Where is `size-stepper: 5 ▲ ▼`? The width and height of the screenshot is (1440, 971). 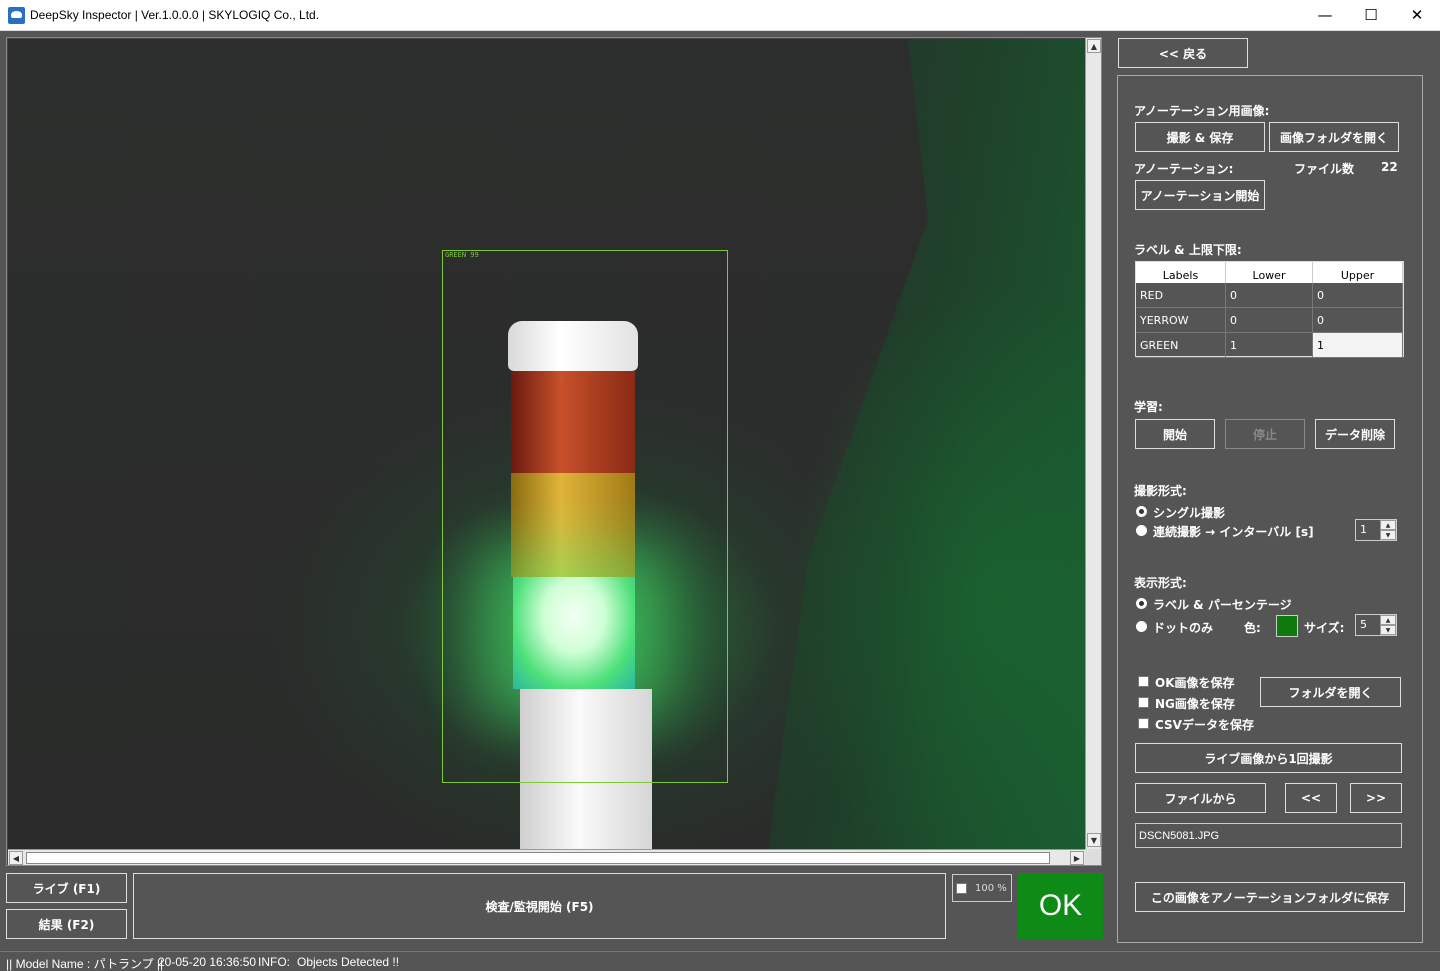
size-stepper: 5 ▲ ▼ is located at coordinates (1376, 625).